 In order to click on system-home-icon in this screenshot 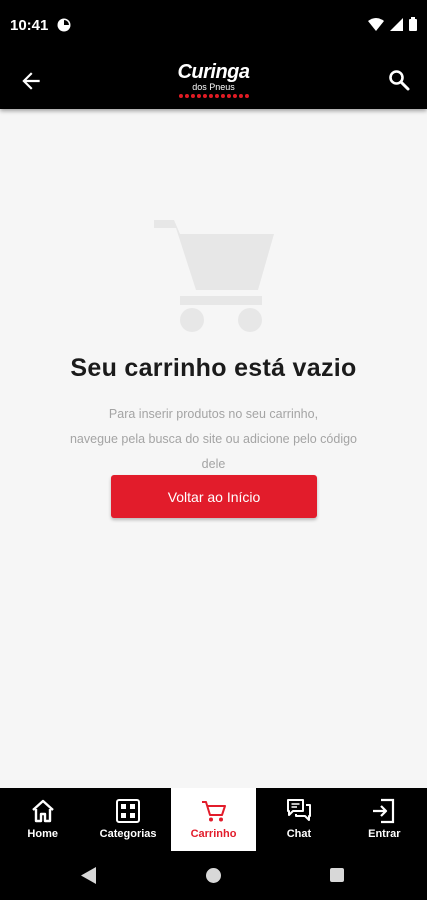, I will do `click(213, 875)`.